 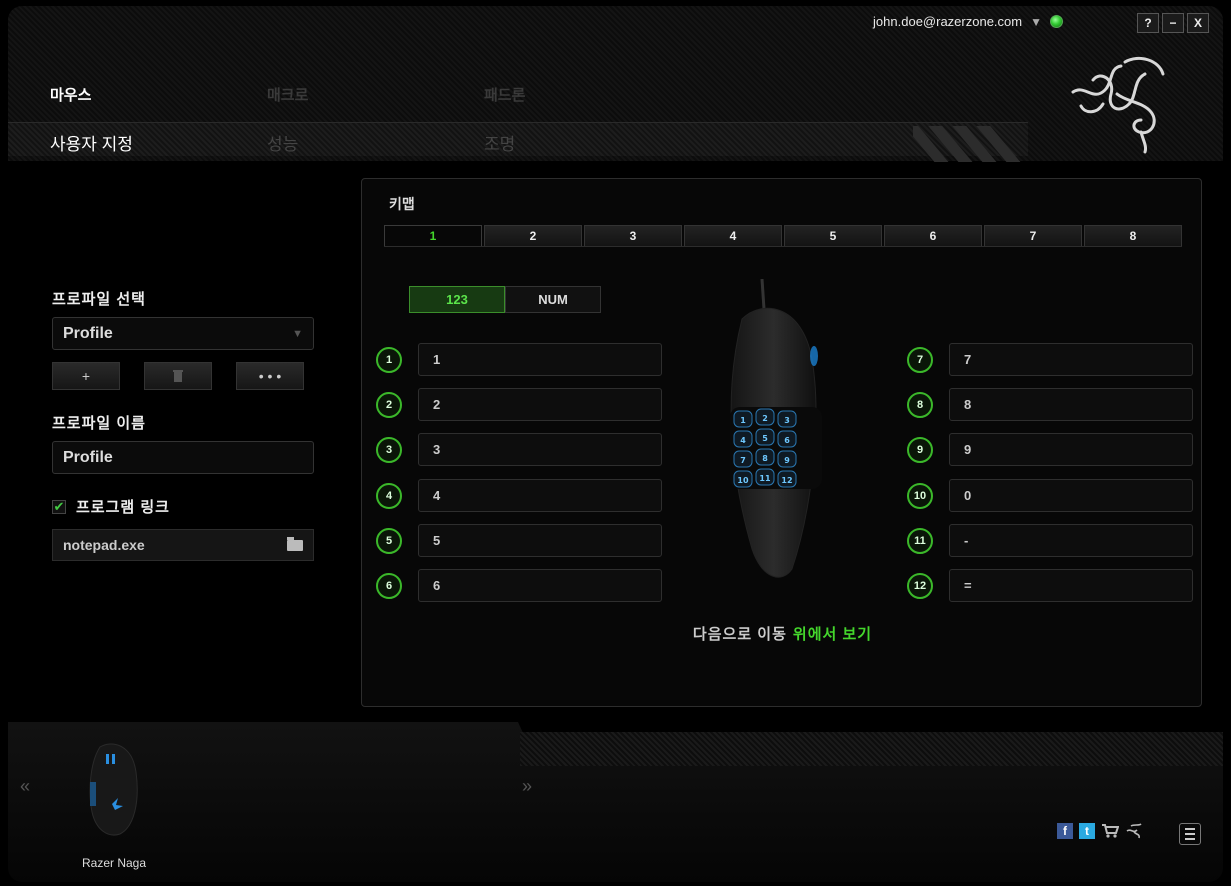 What do you see at coordinates (933, 235) in the screenshot?
I see `keymap-tab-6: 6` at bounding box center [933, 235].